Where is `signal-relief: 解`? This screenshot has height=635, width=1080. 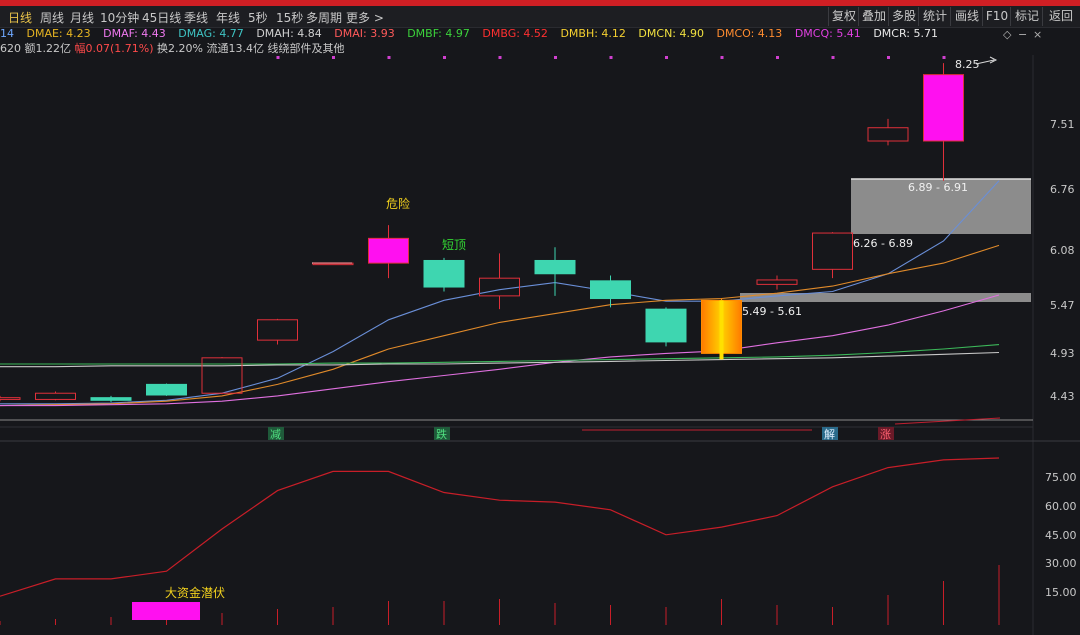 signal-relief: 解 is located at coordinates (830, 434).